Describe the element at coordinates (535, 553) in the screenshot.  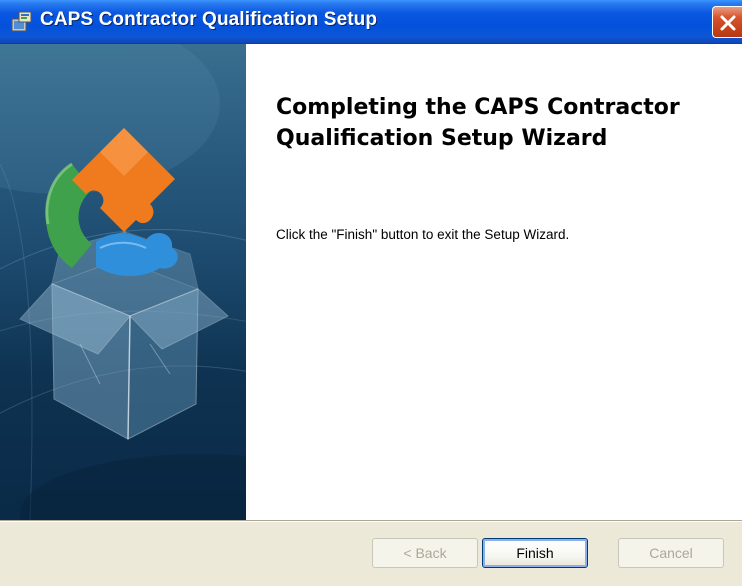
I see `finish-button: Finish` at that location.